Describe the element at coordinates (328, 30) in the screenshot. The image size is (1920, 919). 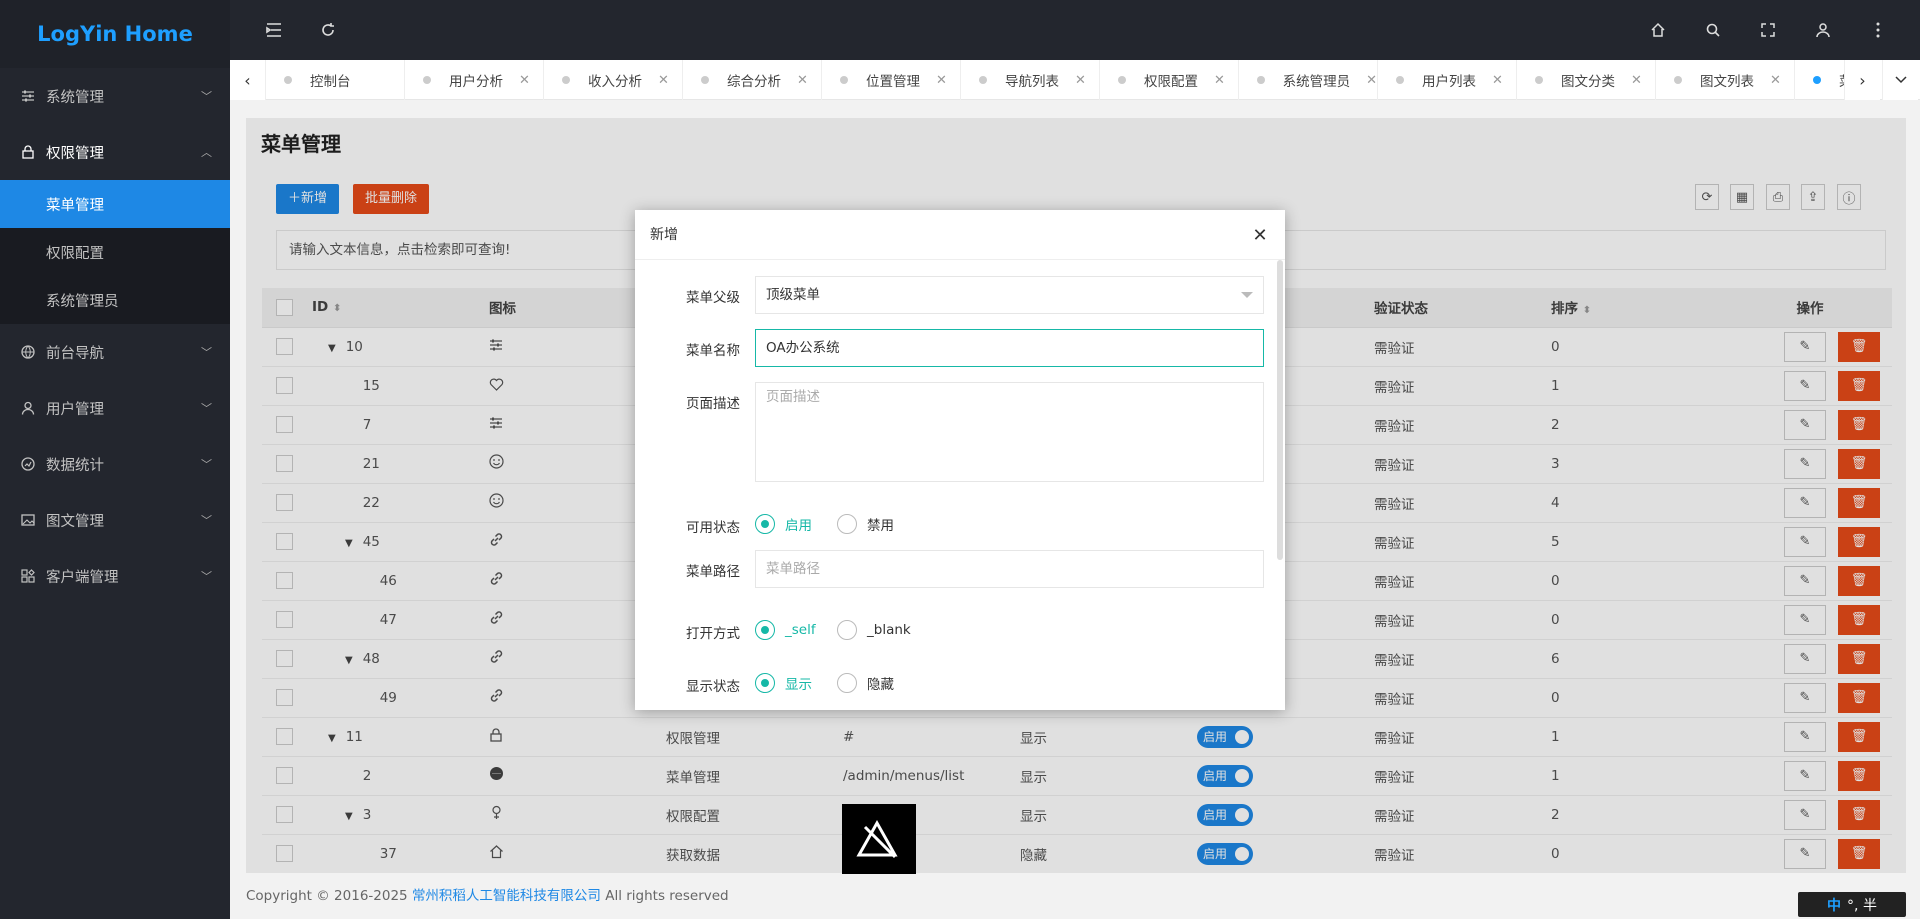
I see `refresh-icon` at that location.